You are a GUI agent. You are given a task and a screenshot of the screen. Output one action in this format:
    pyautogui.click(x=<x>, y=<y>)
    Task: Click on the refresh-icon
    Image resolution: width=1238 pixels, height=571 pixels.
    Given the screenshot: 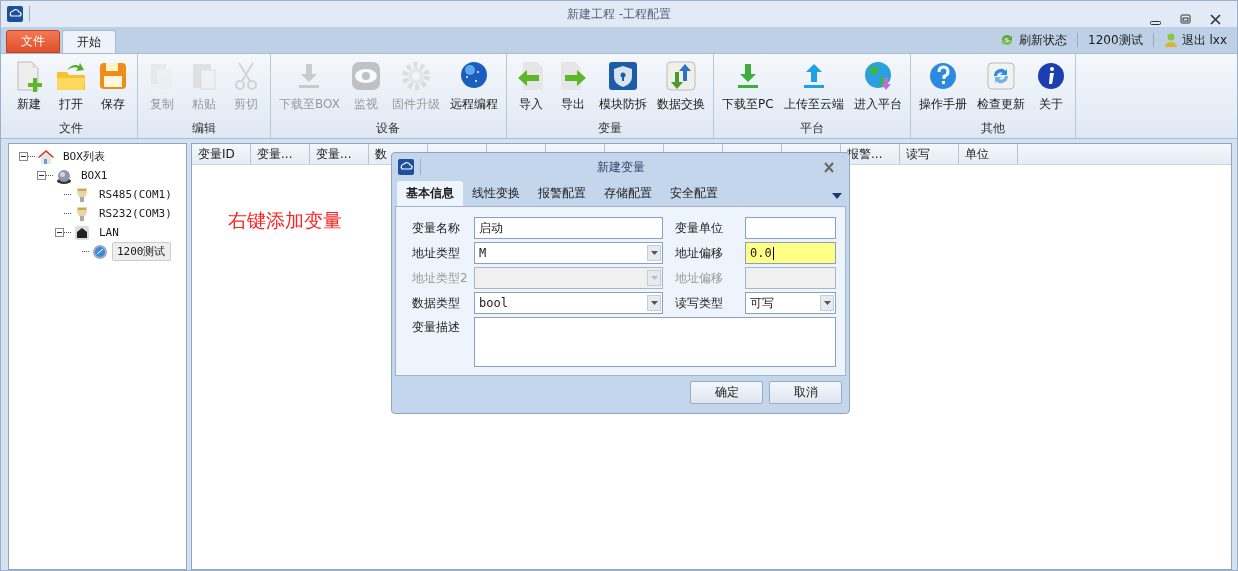 What is the action you would take?
    pyautogui.click(x=1000, y=76)
    